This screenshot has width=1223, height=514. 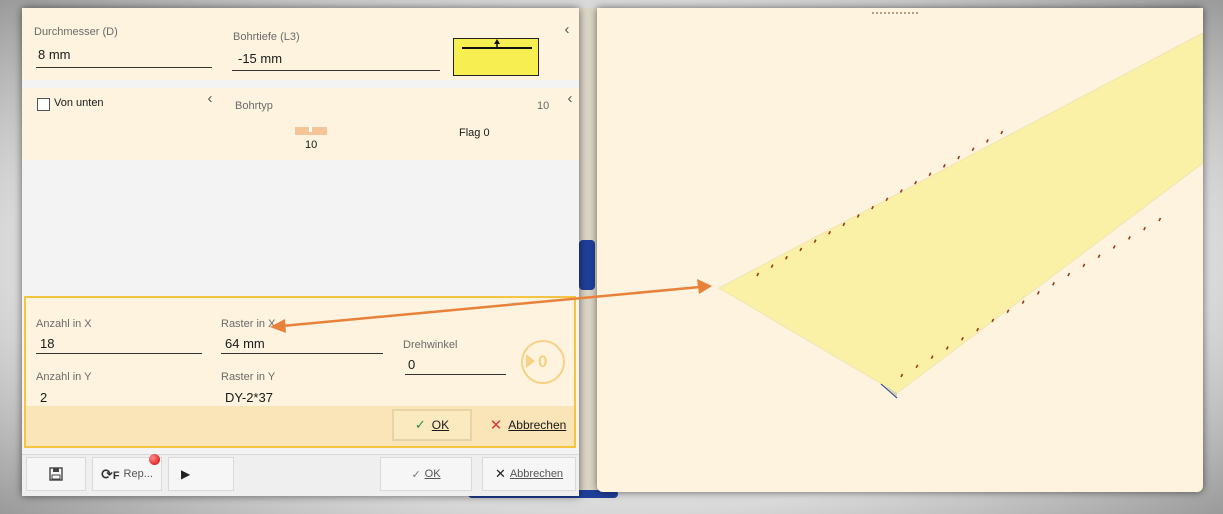 What do you see at coordinates (76, 32) in the screenshot?
I see `durchmesser-label: Durchmesser (D)` at bounding box center [76, 32].